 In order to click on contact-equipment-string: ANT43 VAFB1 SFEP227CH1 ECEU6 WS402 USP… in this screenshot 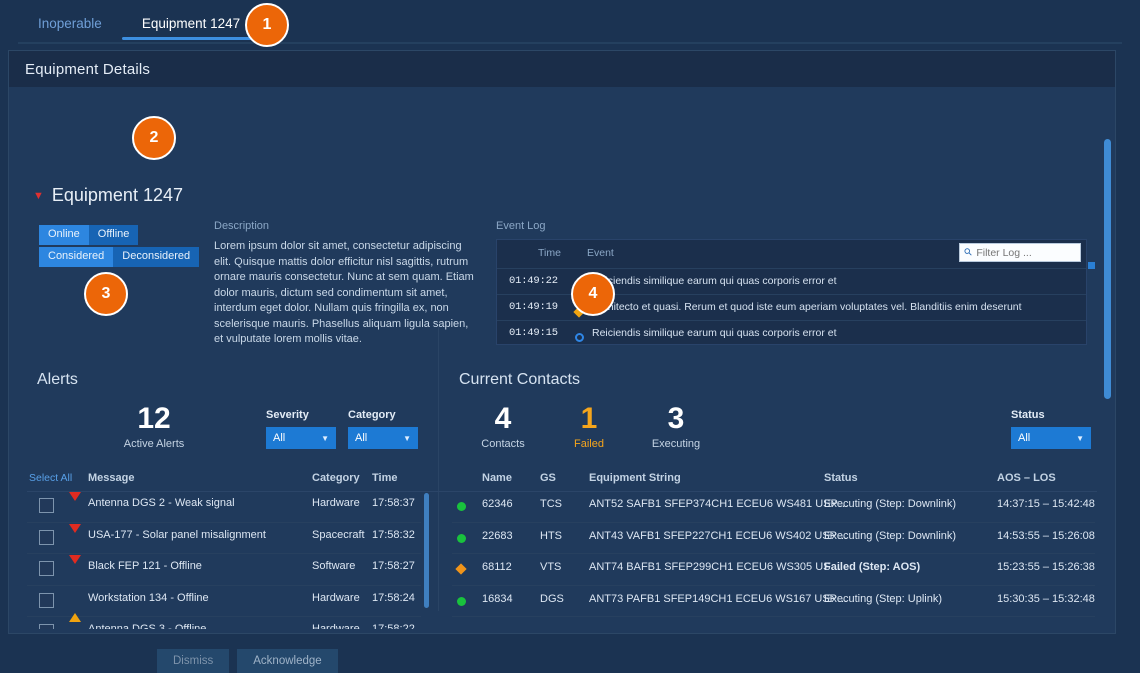, I will do `click(719, 535)`.